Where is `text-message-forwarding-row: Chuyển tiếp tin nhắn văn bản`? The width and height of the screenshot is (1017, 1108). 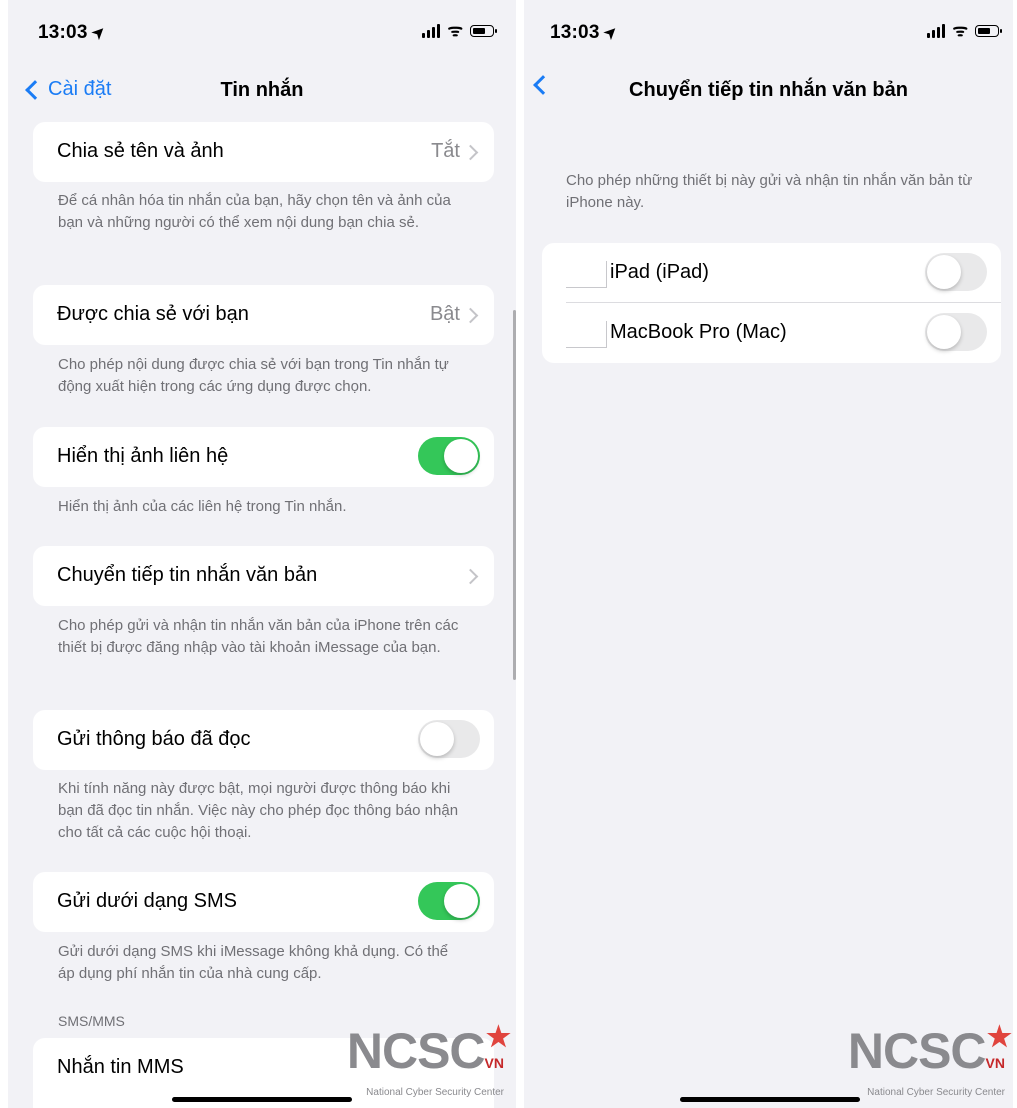
text-message-forwarding-row: Chuyển tiếp tin nhắn văn bản is located at coordinates (263, 576).